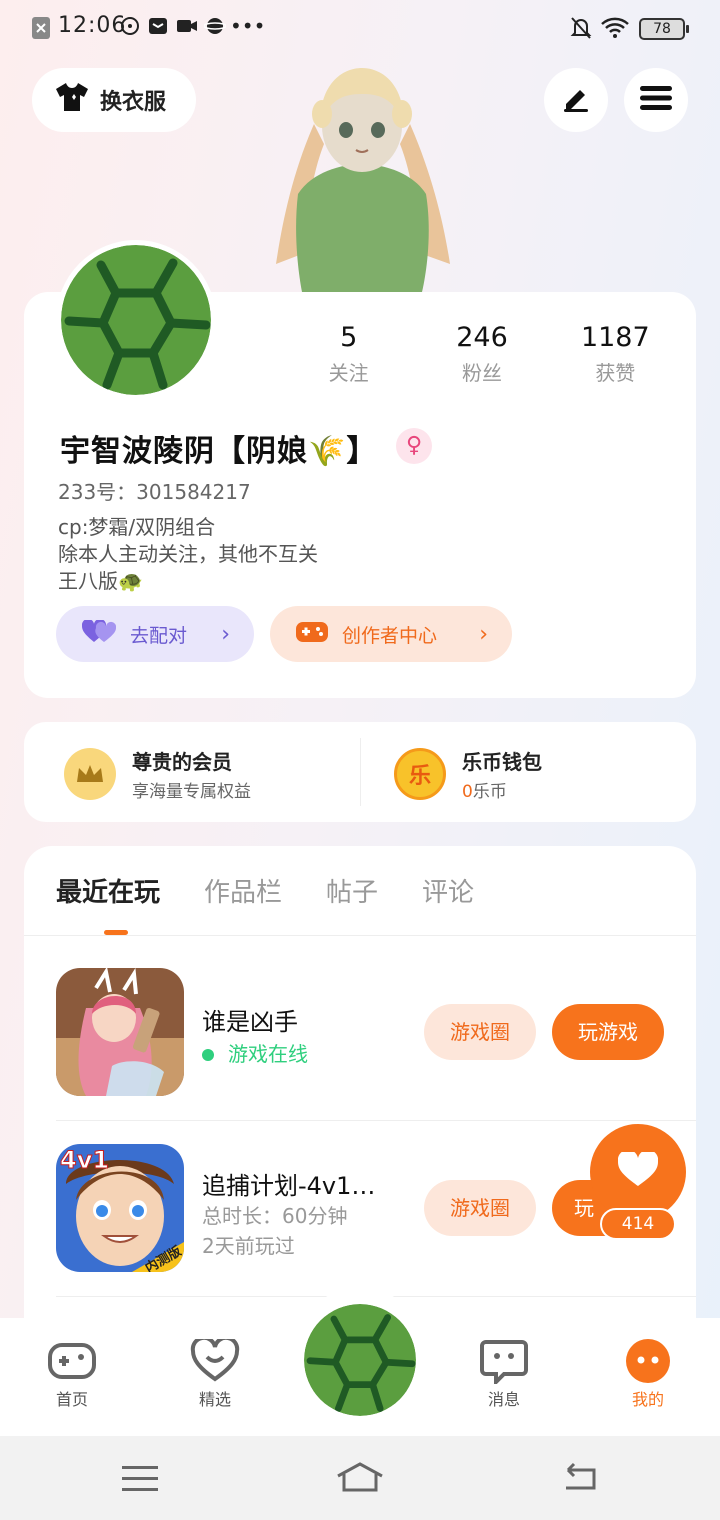 This screenshot has width=720, height=1520. I want to click on coin-unit: 乐币, so click(489, 792).